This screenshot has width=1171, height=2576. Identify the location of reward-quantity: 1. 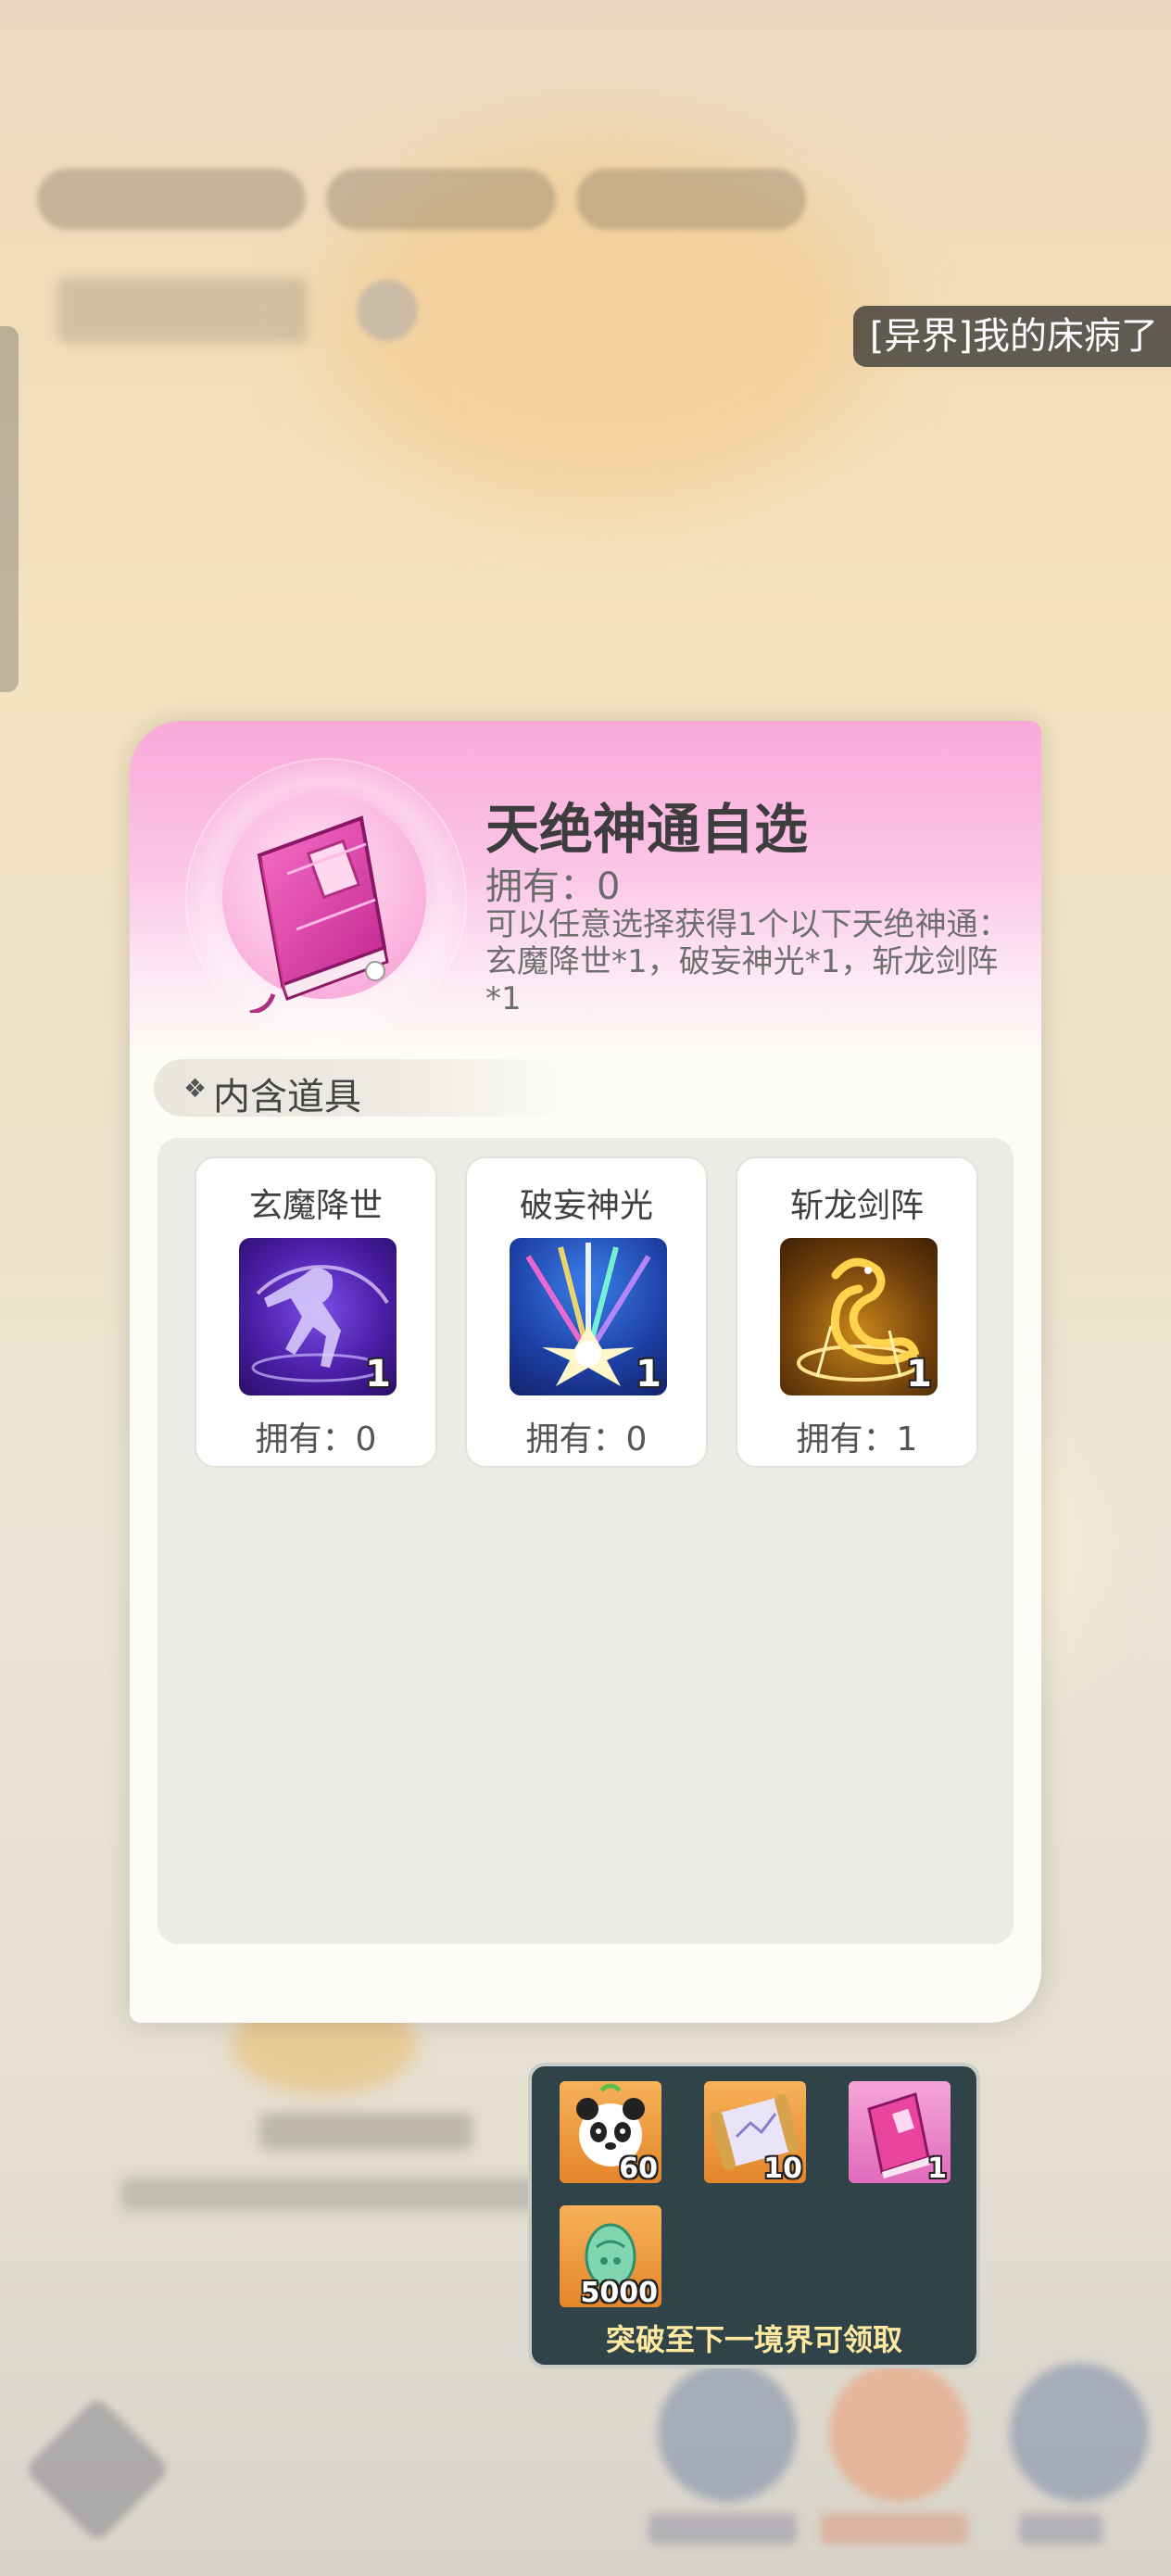
(937, 2168).